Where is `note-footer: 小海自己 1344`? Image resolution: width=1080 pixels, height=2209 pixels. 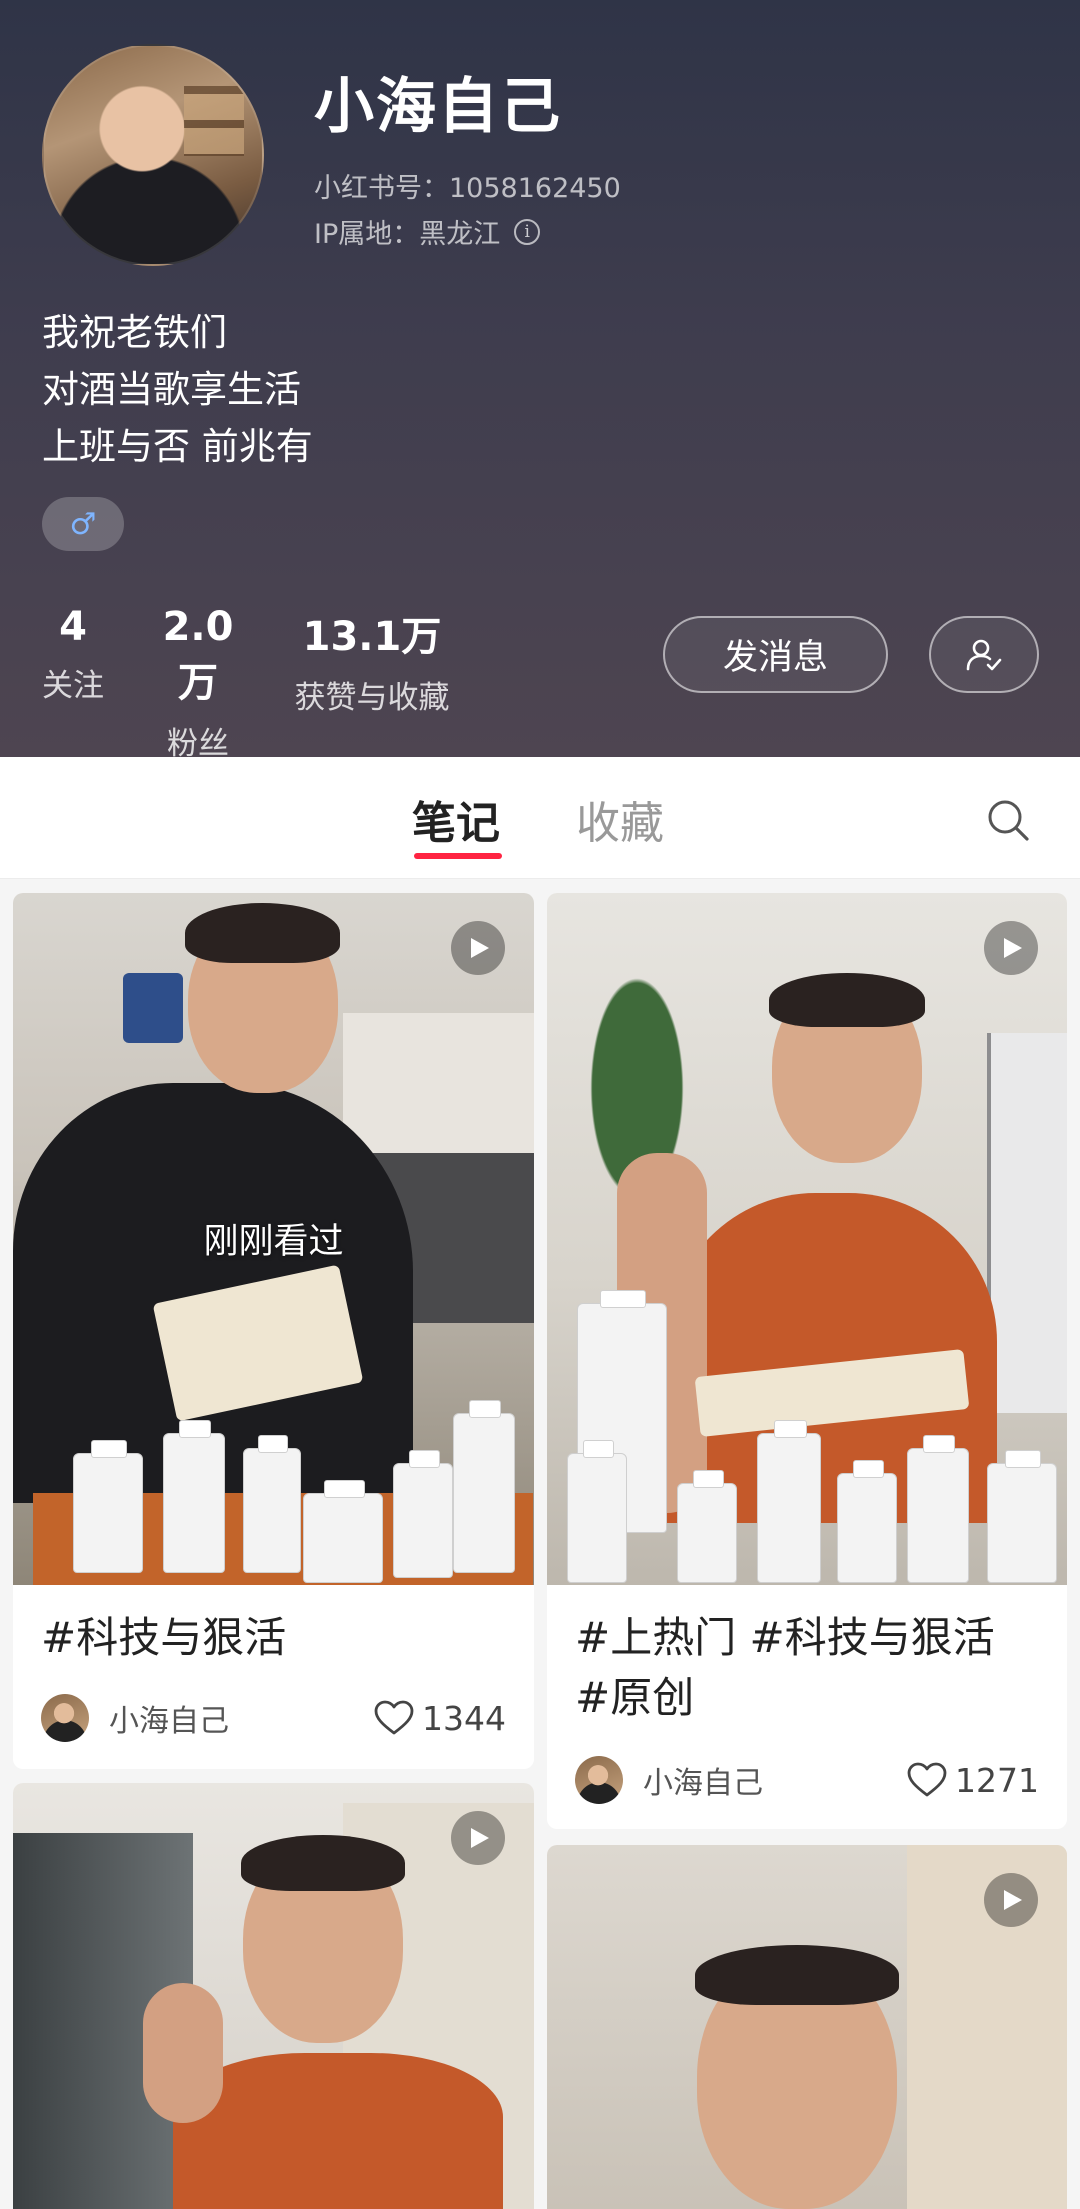
note-footer: 小海自己 1344 is located at coordinates (273, 1718).